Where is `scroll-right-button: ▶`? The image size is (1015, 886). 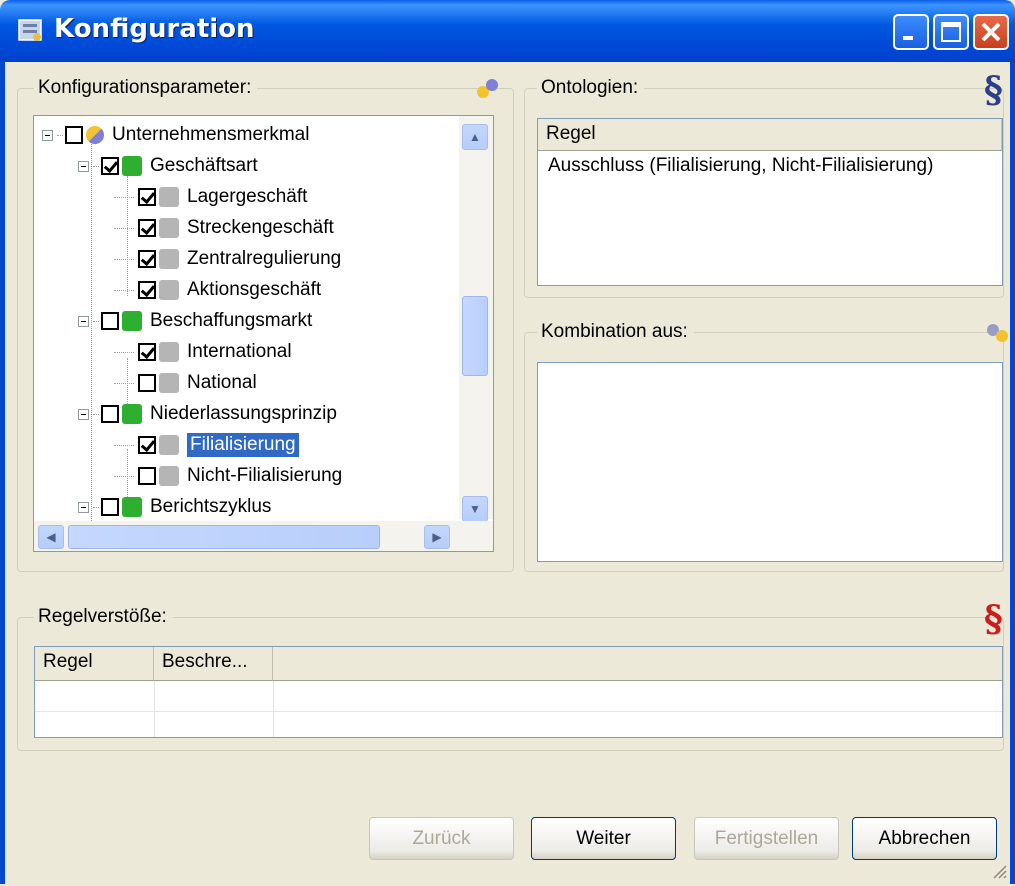 scroll-right-button: ▶ is located at coordinates (437, 537).